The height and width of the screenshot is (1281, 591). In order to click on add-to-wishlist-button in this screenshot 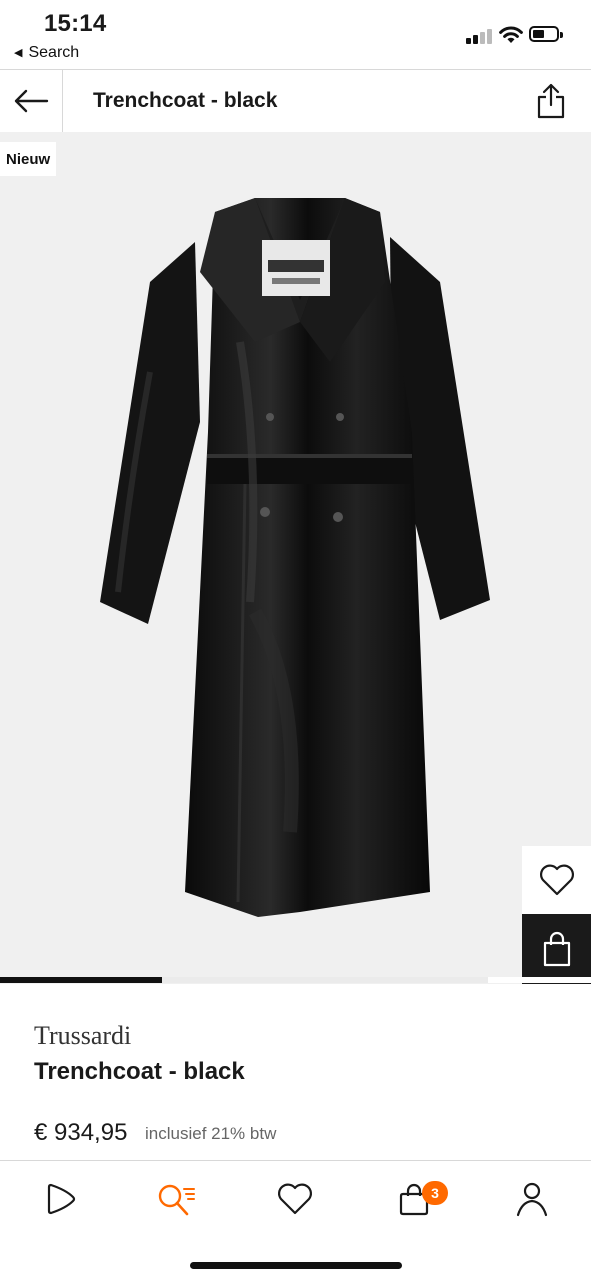, I will do `click(556, 880)`.